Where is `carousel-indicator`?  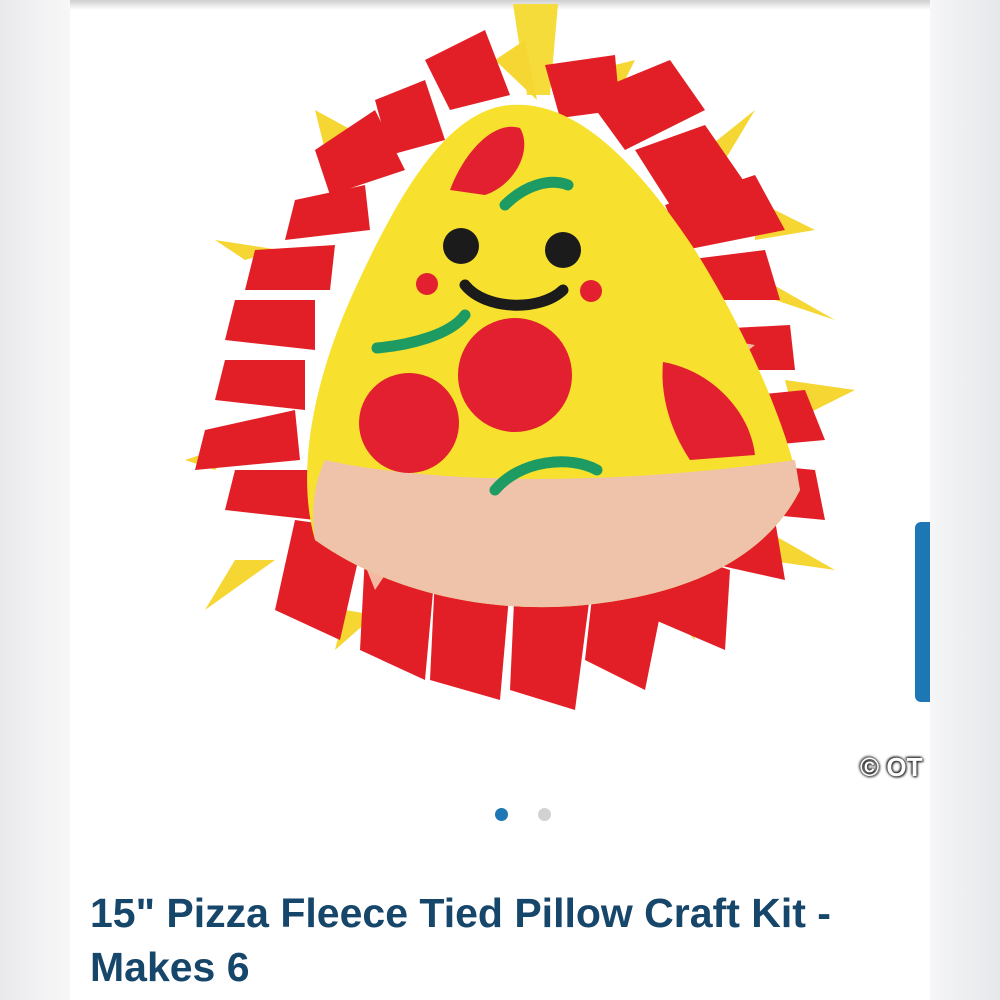 carousel-indicator is located at coordinates (523, 814).